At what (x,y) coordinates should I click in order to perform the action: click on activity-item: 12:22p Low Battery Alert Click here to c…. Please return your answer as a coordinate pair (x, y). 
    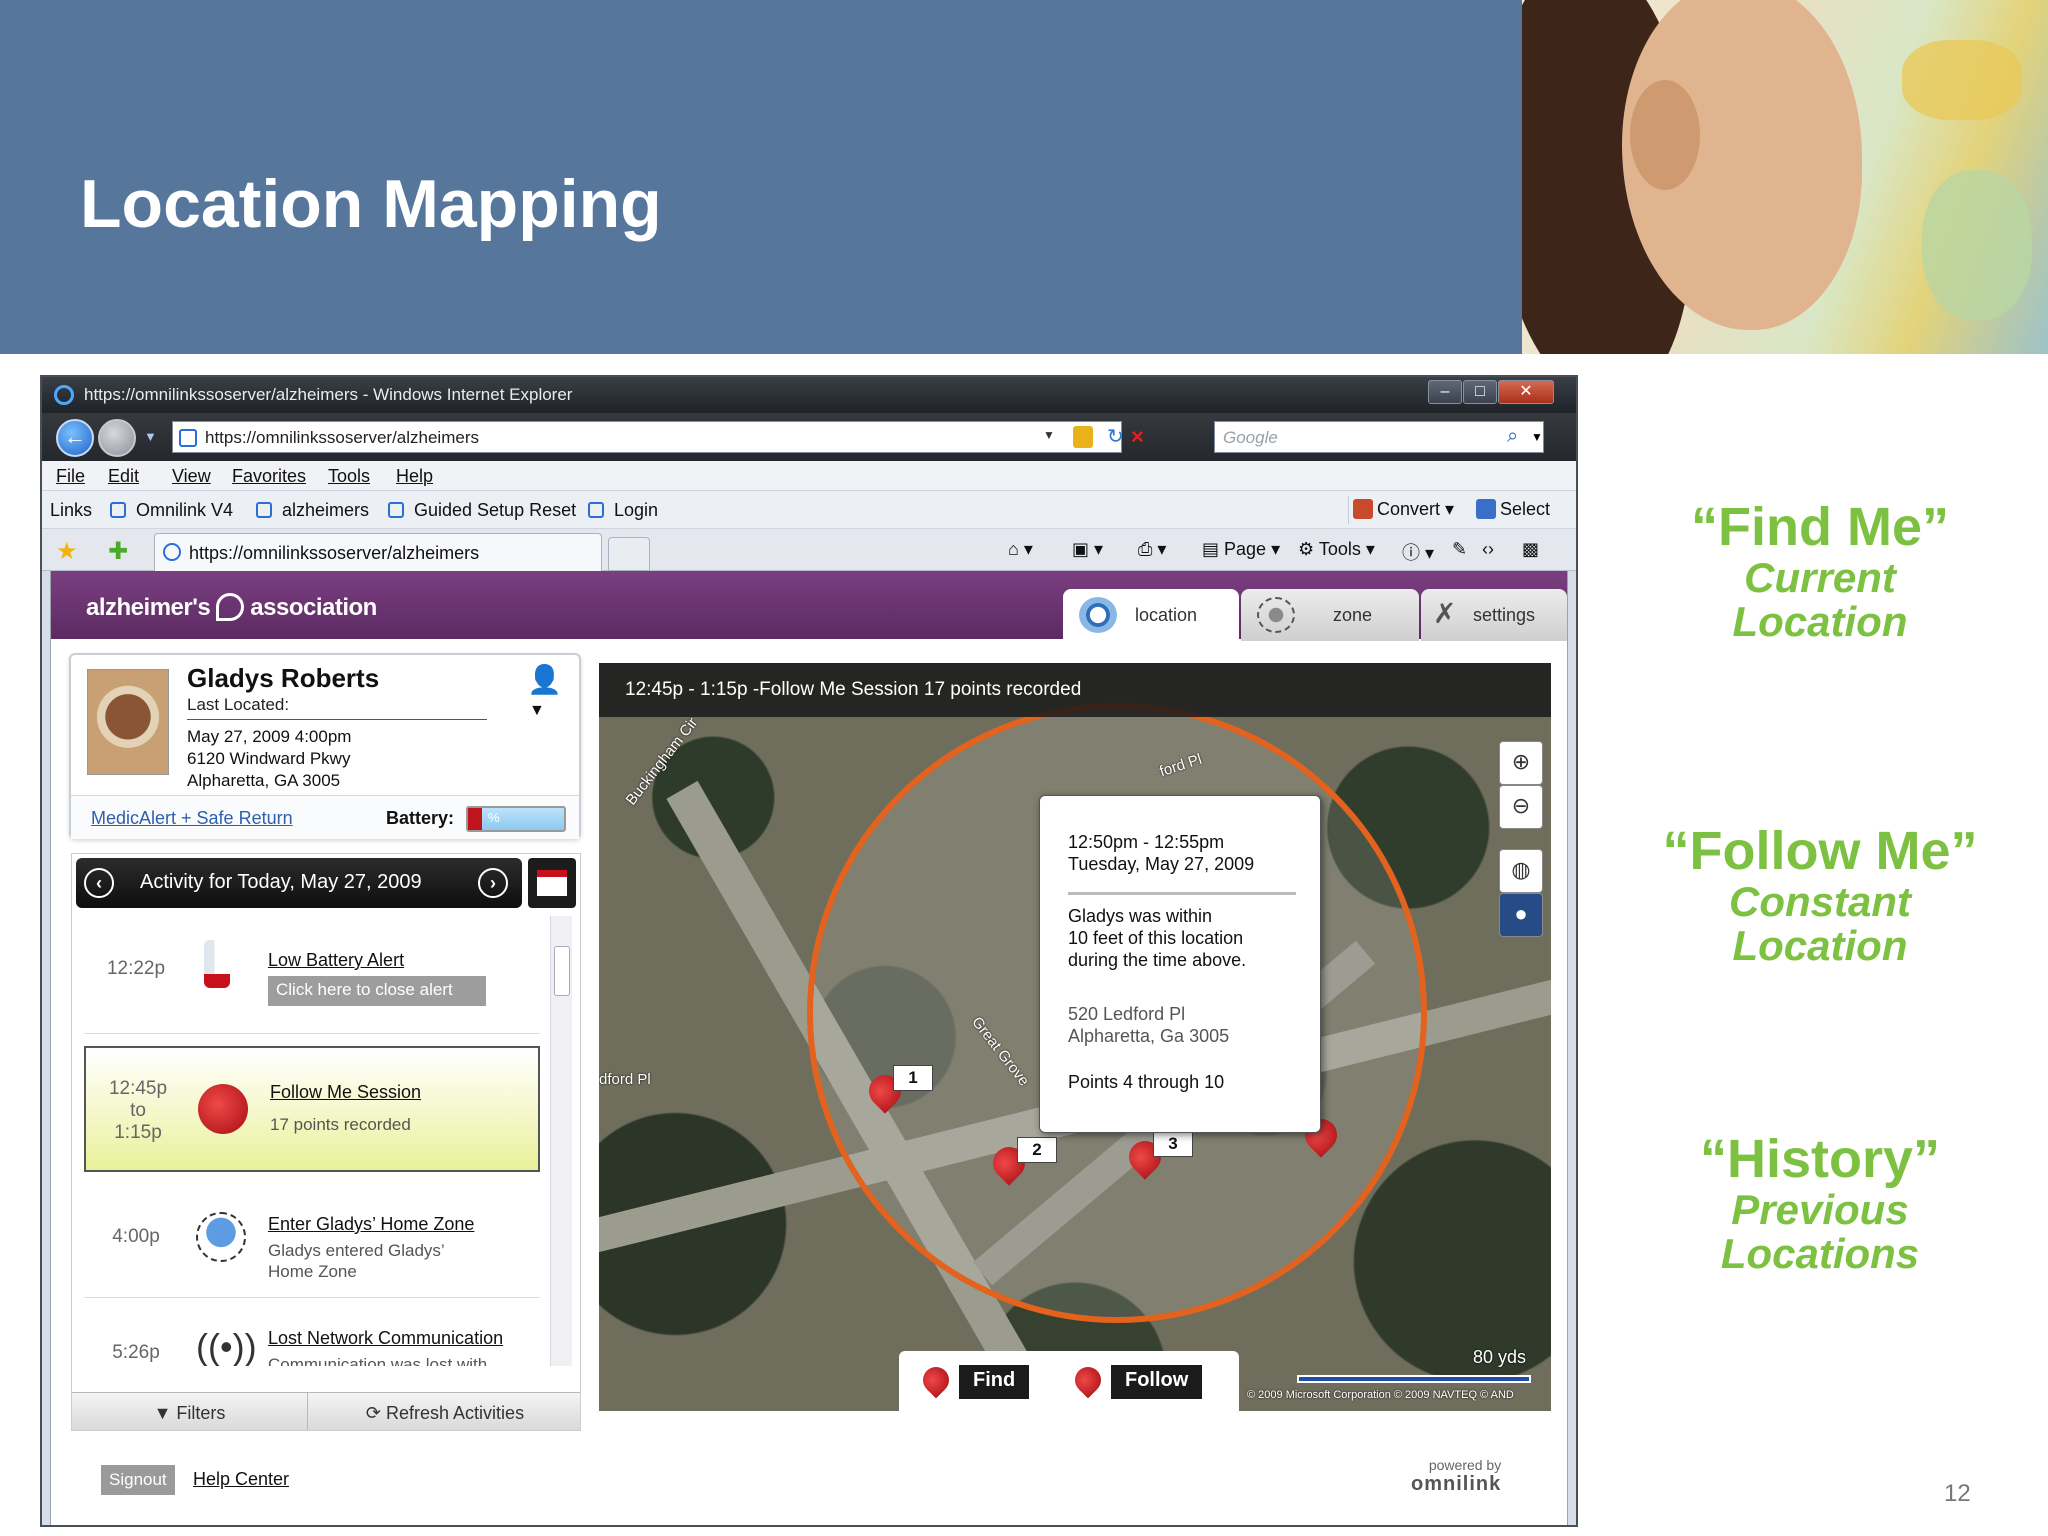
    Looking at the image, I should click on (312, 975).